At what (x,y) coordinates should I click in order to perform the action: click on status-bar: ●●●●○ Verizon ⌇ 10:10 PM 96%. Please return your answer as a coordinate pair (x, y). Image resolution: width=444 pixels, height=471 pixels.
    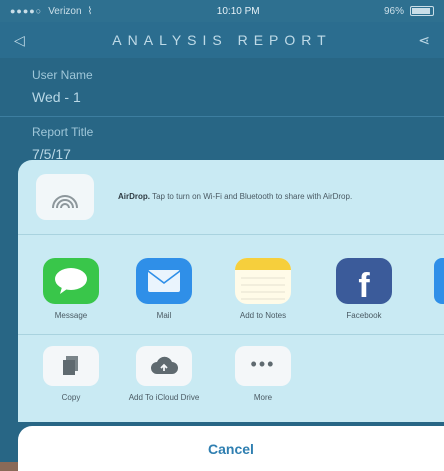
    Looking at the image, I should click on (222, 11).